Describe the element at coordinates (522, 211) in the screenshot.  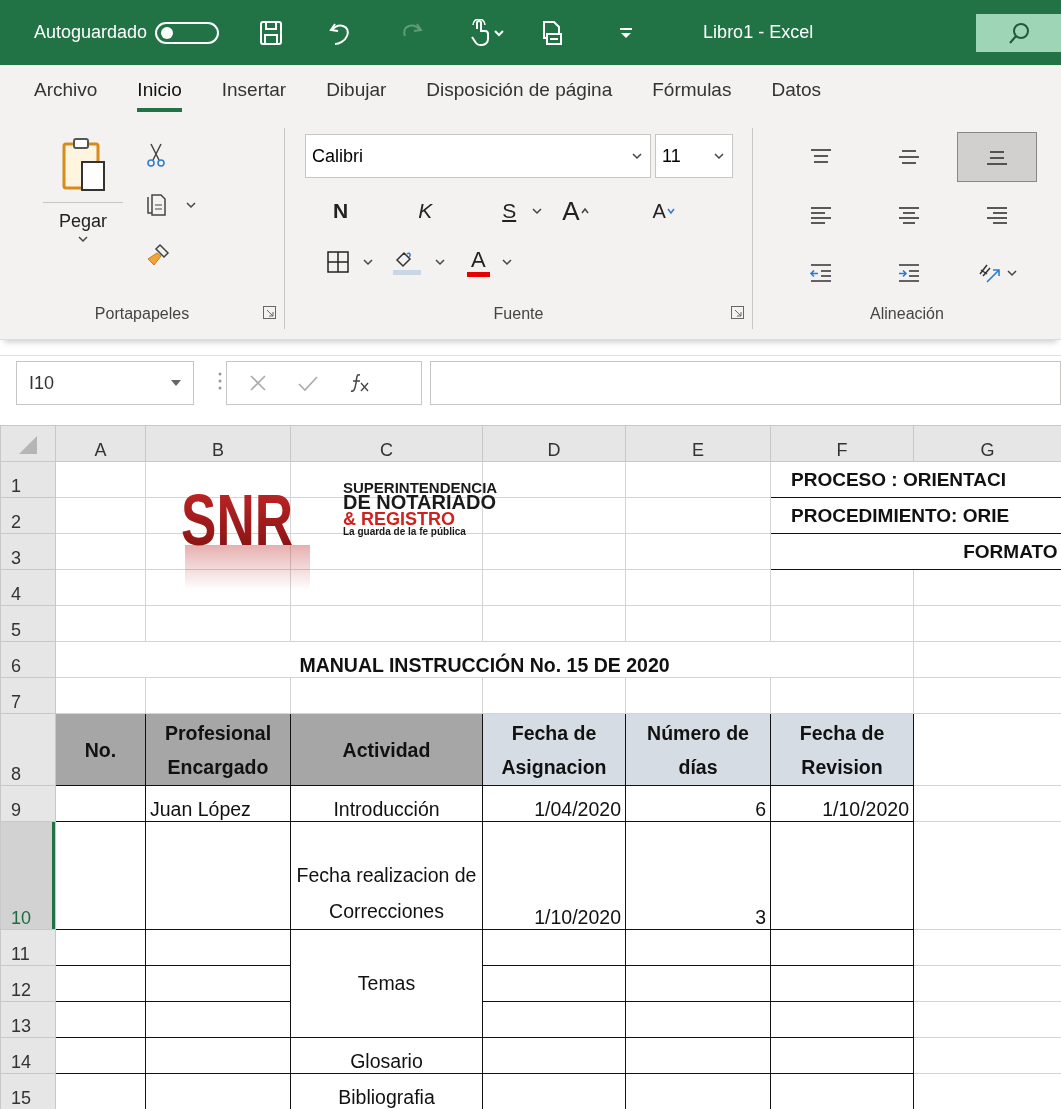
I see `underline-button: S` at that location.